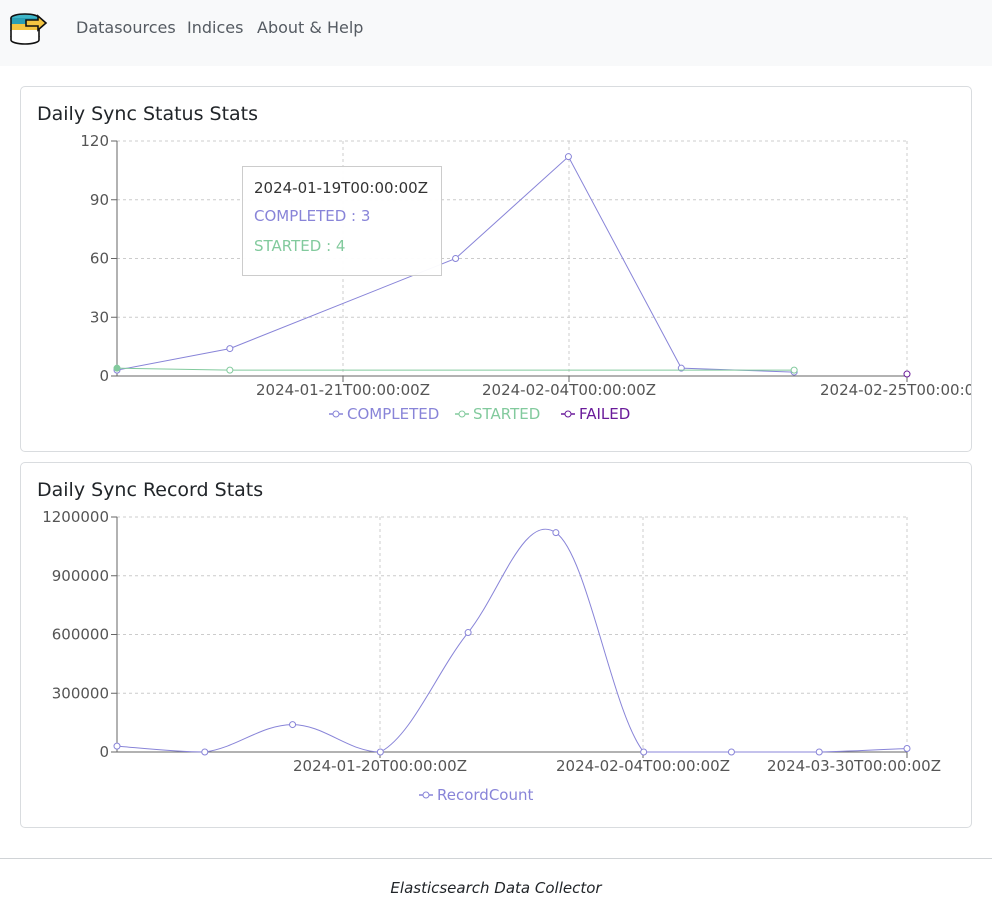 Image resolution: width=992 pixels, height=912 pixels. What do you see at coordinates (312, 216) in the screenshot?
I see `tooltip-completed: COMPLETED : 3` at bounding box center [312, 216].